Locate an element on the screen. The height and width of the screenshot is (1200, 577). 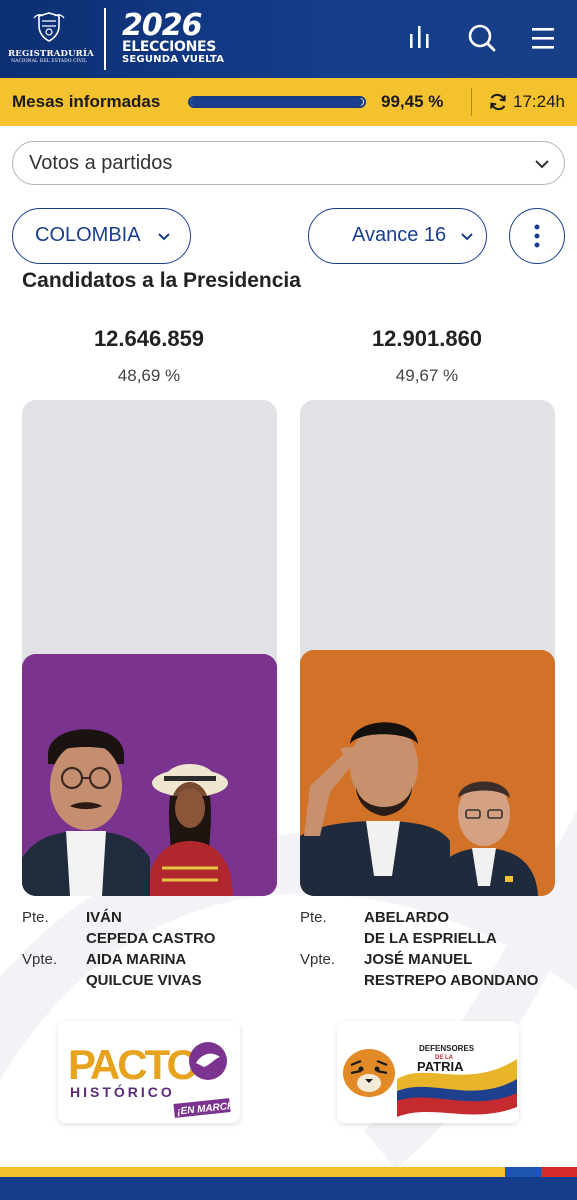
president-name-line1: IVÁN is located at coordinates (104, 917).